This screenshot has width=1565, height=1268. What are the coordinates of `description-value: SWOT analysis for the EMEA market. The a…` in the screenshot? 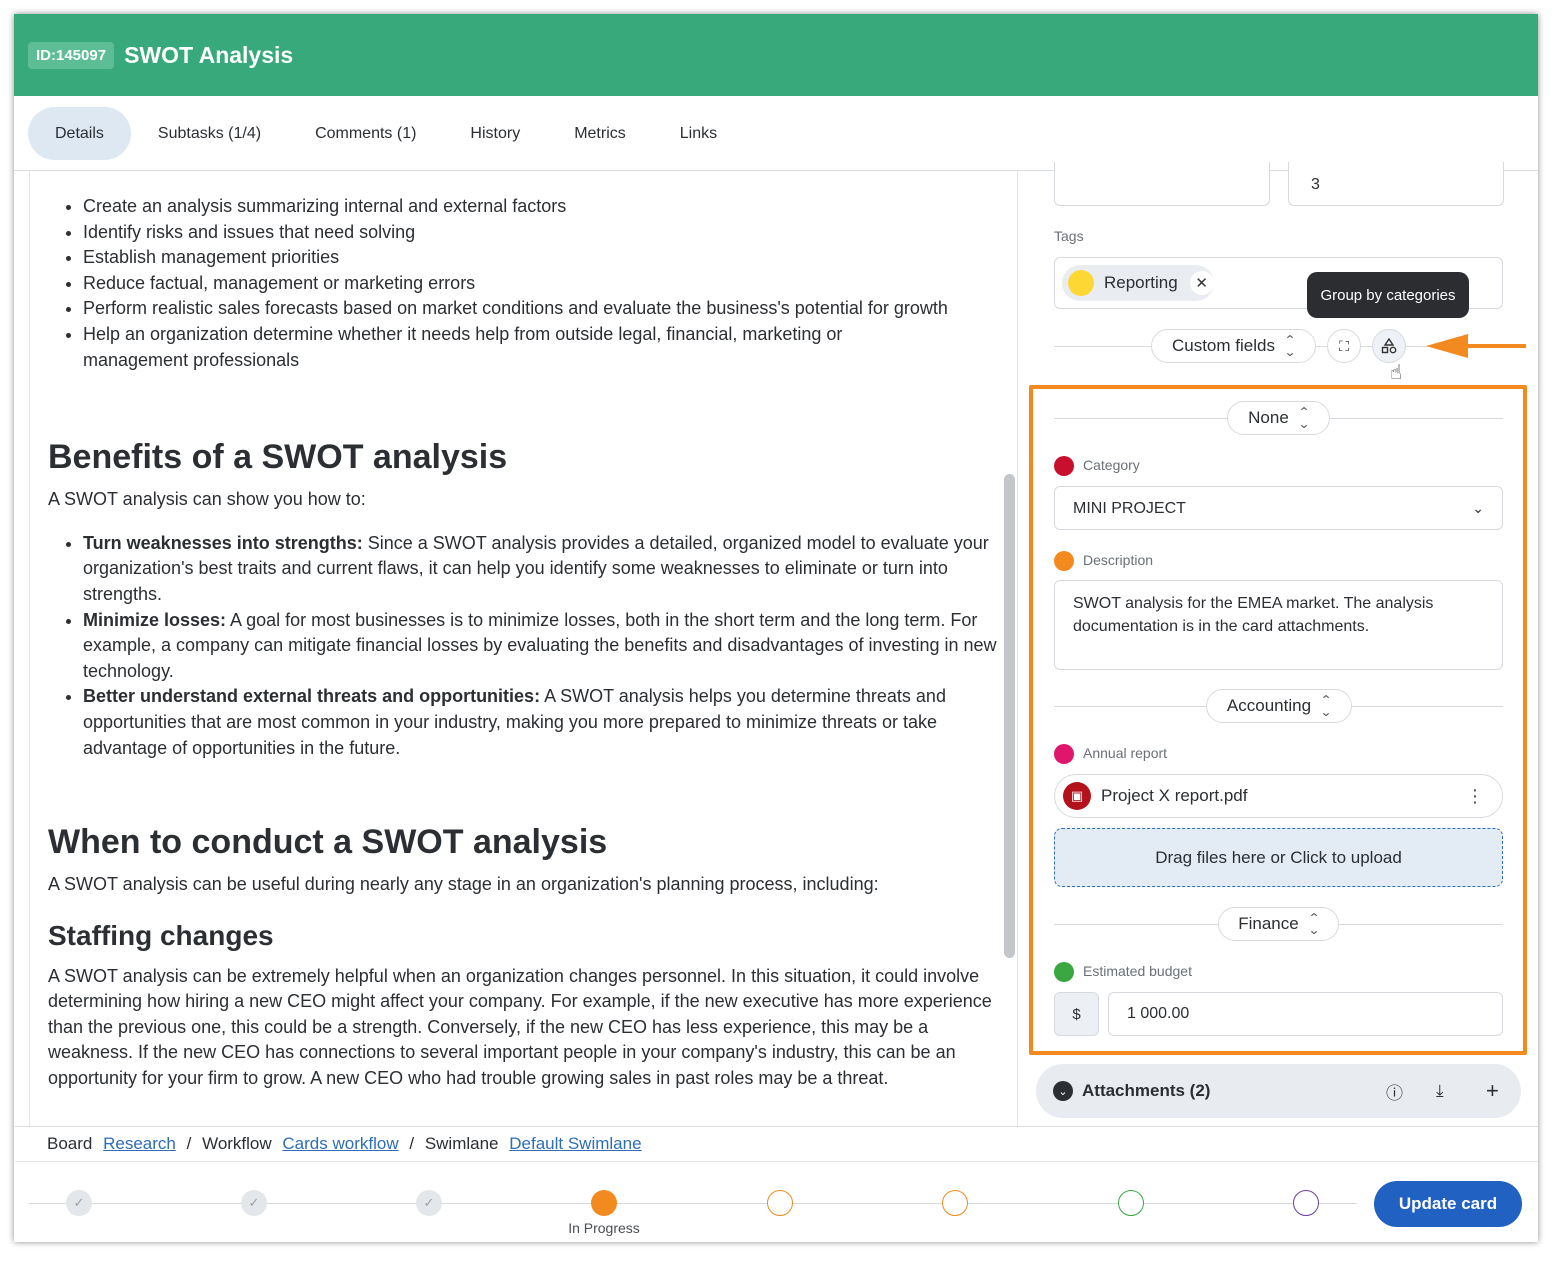 It's located at (1253, 615).